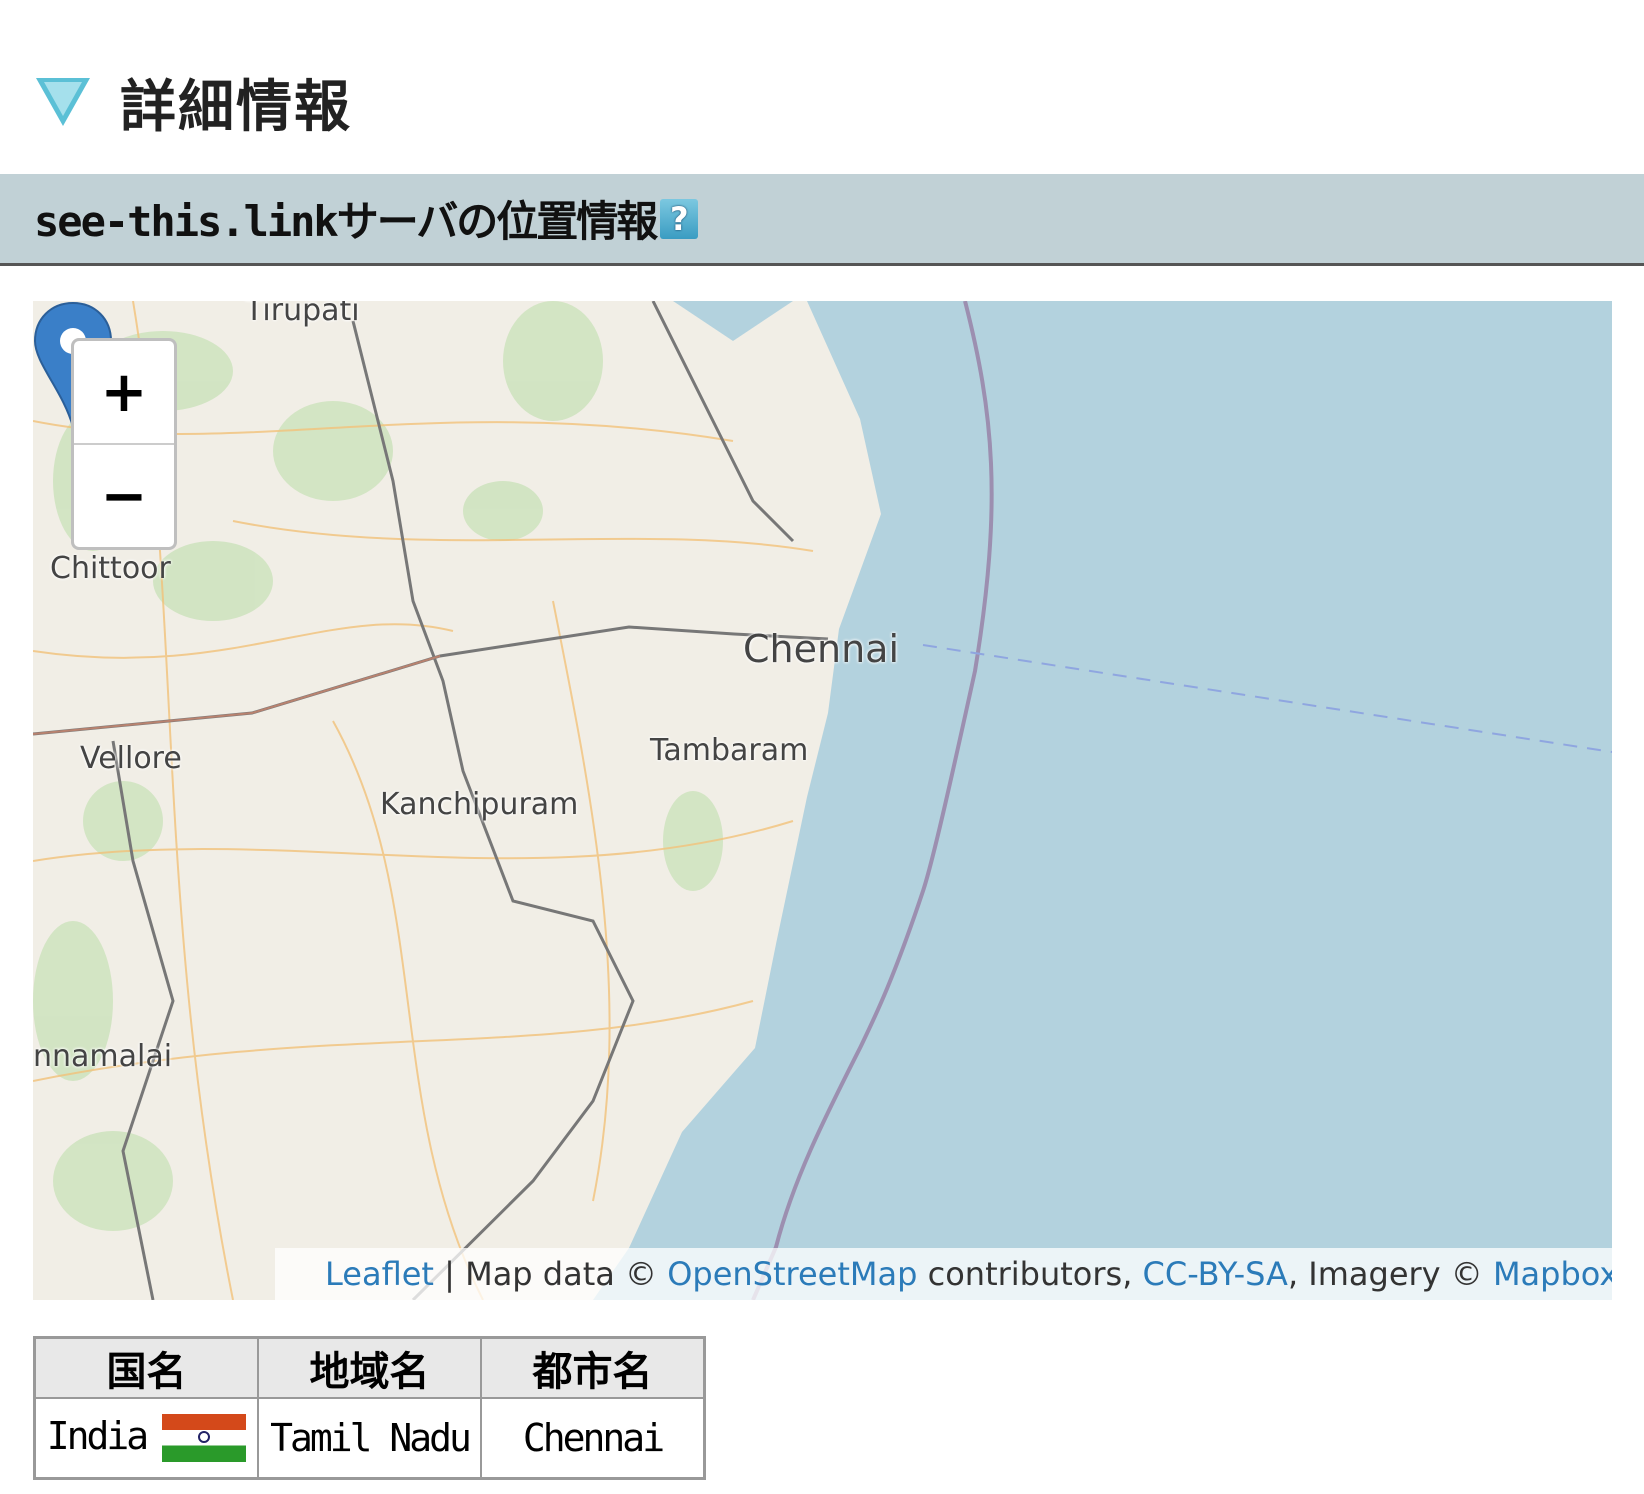 This screenshot has width=1644, height=1494. I want to click on section-header: 詳細情報, so click(194, 102).